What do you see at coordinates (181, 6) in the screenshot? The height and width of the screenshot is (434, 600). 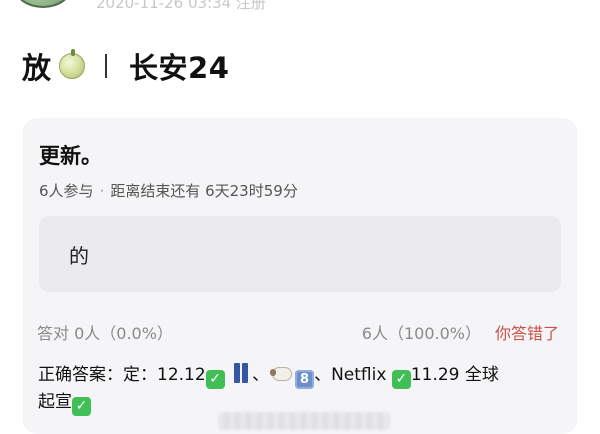 I see `post-meta: 2020-11-26 03:34 注册` at bounding box center [181, 6].